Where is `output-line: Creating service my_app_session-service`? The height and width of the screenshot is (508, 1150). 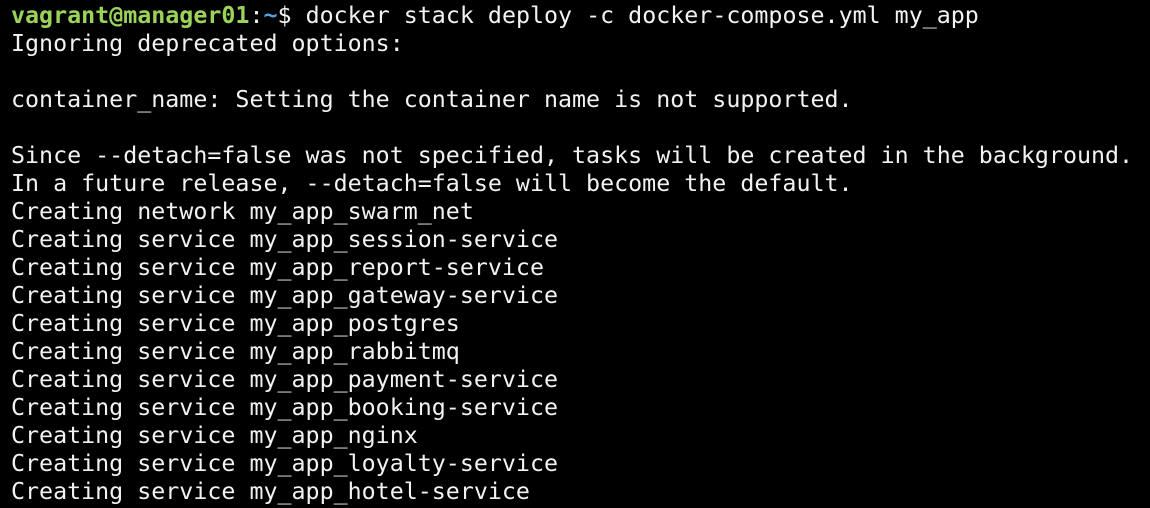
output-line: Creating service my_app_session-service is located at coordinates (285, 239).